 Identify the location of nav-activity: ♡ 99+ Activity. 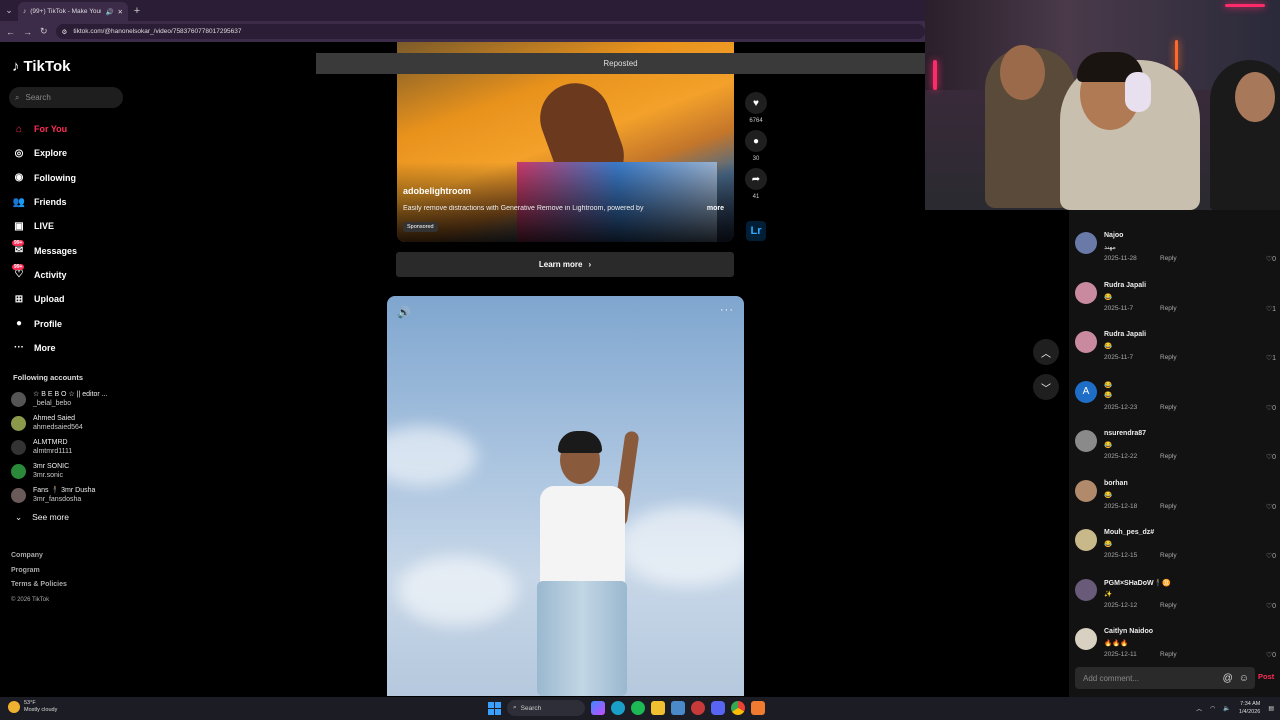
(44, 275).